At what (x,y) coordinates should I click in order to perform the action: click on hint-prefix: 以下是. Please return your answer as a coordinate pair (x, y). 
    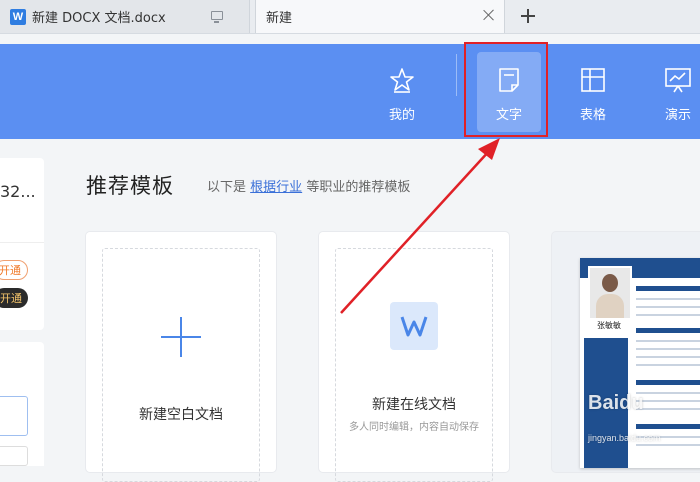
    Looking at the image, I should click on (227, 187).